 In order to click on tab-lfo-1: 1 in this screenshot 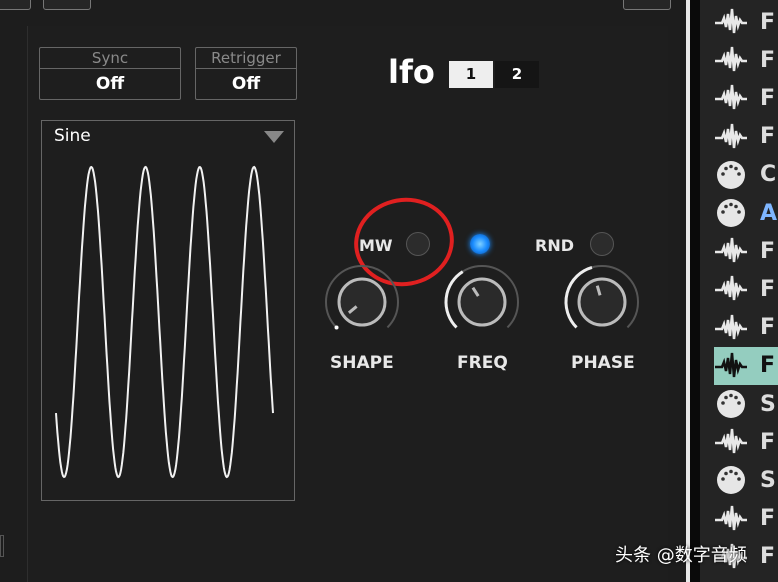, I will do `click(471, 74)`.